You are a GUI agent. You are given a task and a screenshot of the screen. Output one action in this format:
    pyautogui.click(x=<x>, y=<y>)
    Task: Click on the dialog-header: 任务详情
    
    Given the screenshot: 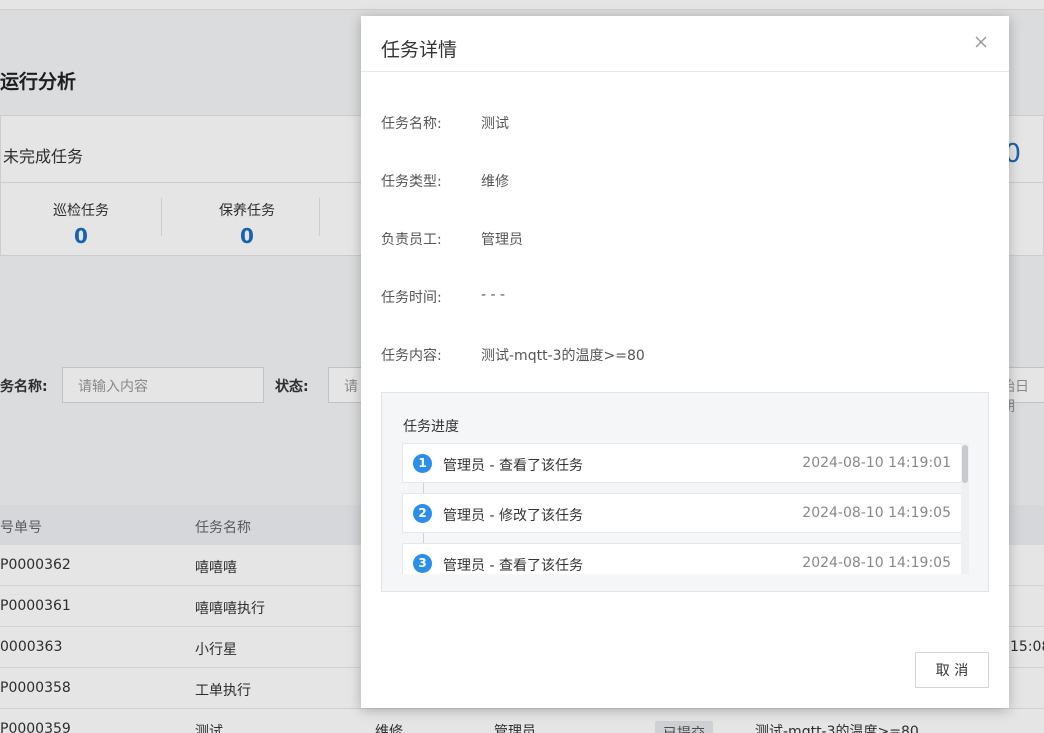 What is the action you would take?
    pyautogui.click(x=685, y=44)
    